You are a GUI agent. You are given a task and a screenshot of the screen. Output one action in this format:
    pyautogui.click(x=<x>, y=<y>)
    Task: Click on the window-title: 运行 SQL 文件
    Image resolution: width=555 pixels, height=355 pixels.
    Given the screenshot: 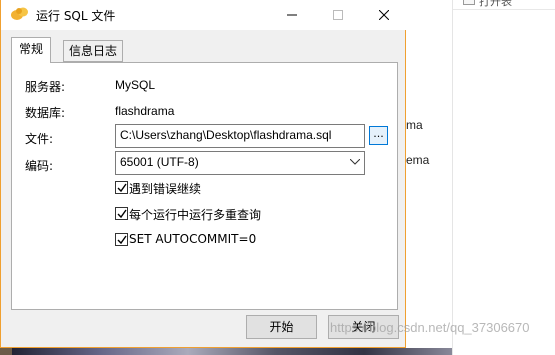 What is the action you would take?
    pyautogui.click(x=76, y=16)
    